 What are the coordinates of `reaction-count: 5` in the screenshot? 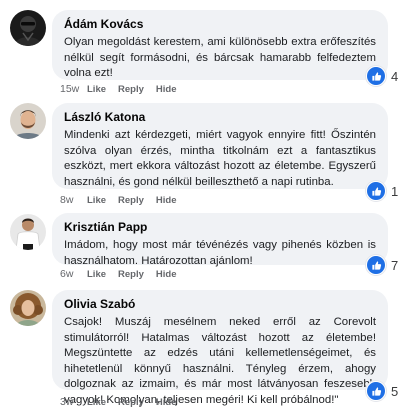 It's located at (395, 391).